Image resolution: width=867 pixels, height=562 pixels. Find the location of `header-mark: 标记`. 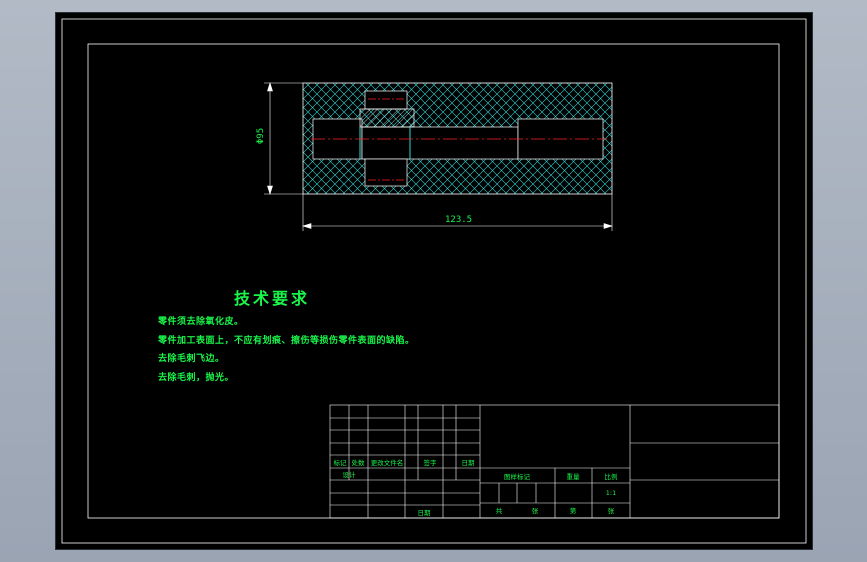

header-mark: 标记 is located at coordinates (340, 463).